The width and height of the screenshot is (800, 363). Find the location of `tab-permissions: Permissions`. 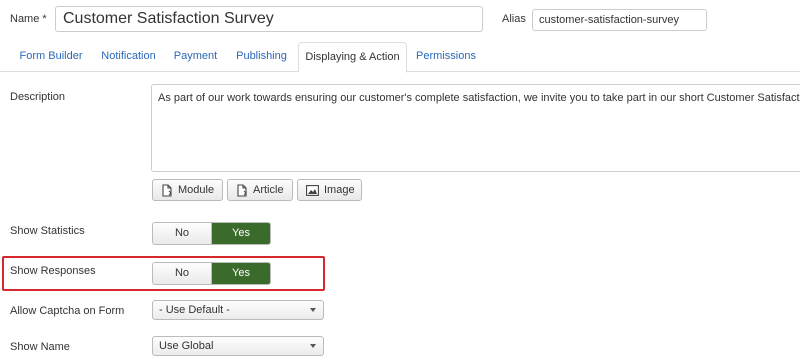

tab-permissions: Permissions is located at coordinates (446, 57).